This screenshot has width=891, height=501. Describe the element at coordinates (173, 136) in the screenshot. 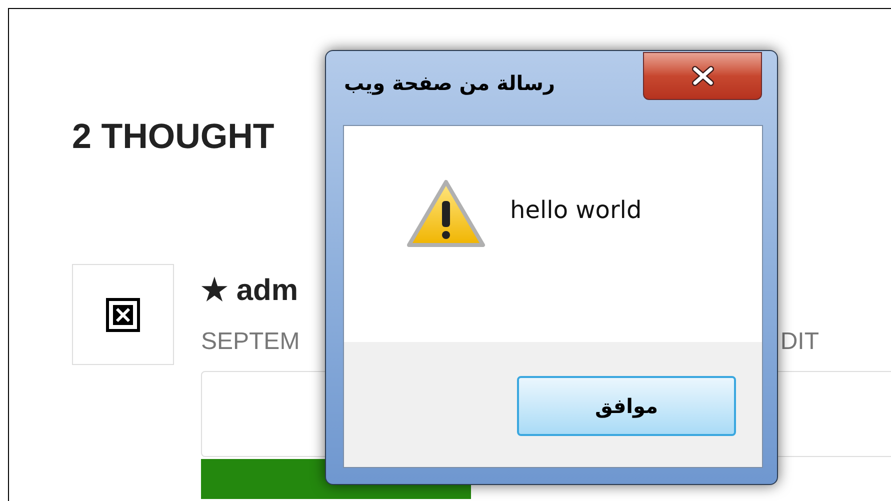

I see `comments-heading: 2 THOUGHT` at that location.